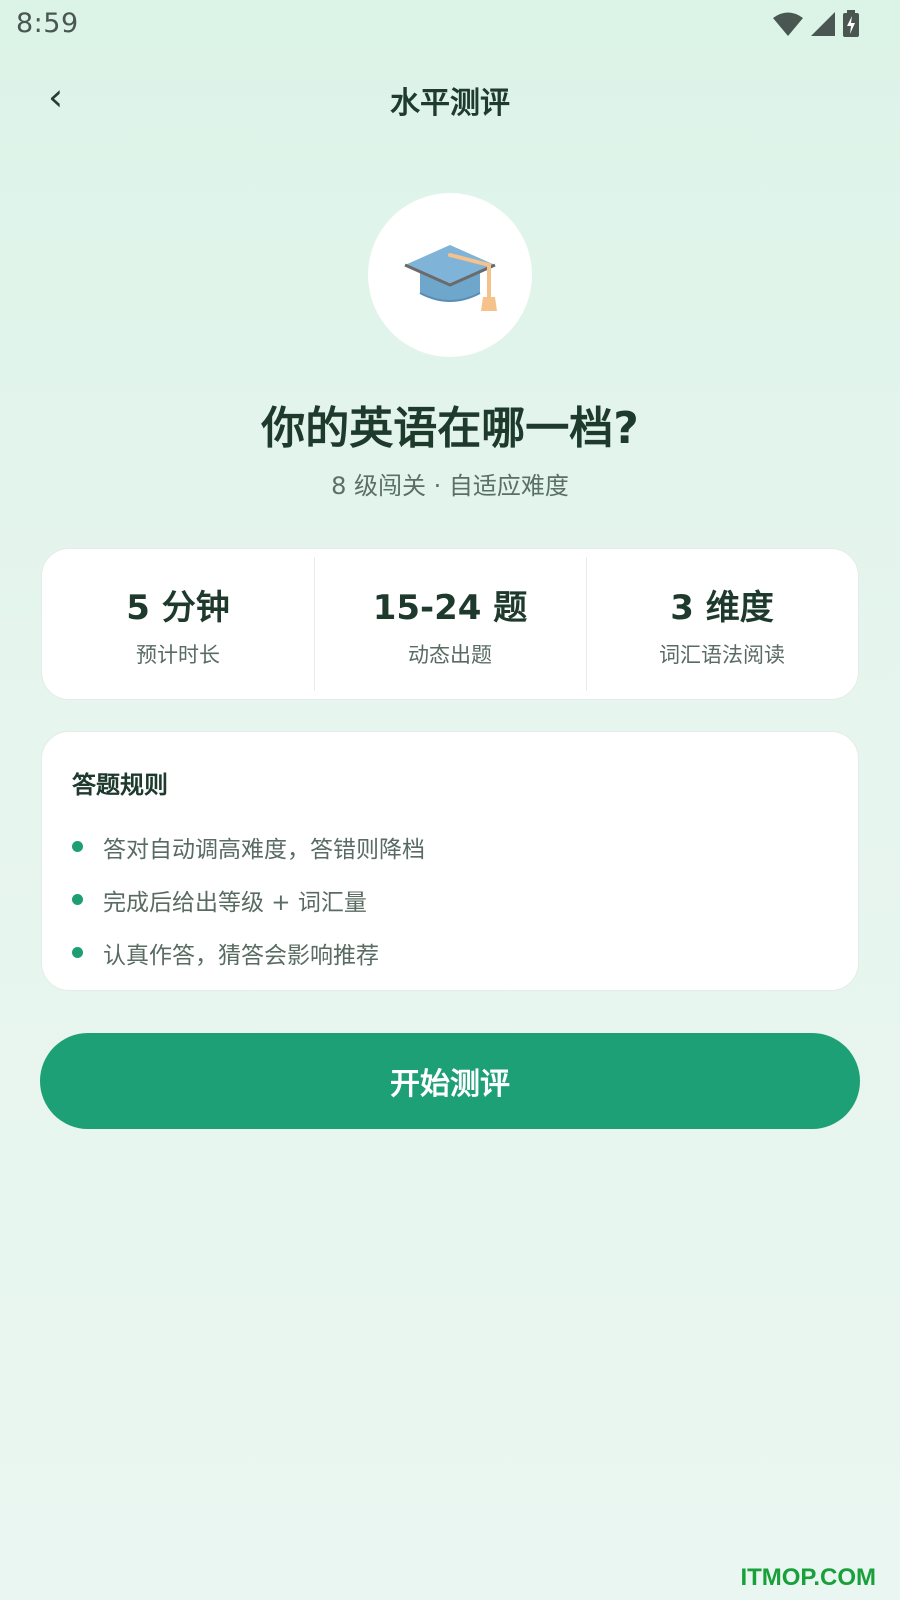  Describe the element at coordinates (450, 103) in the screenshot. I see `page-title: 水平测评` at that location.